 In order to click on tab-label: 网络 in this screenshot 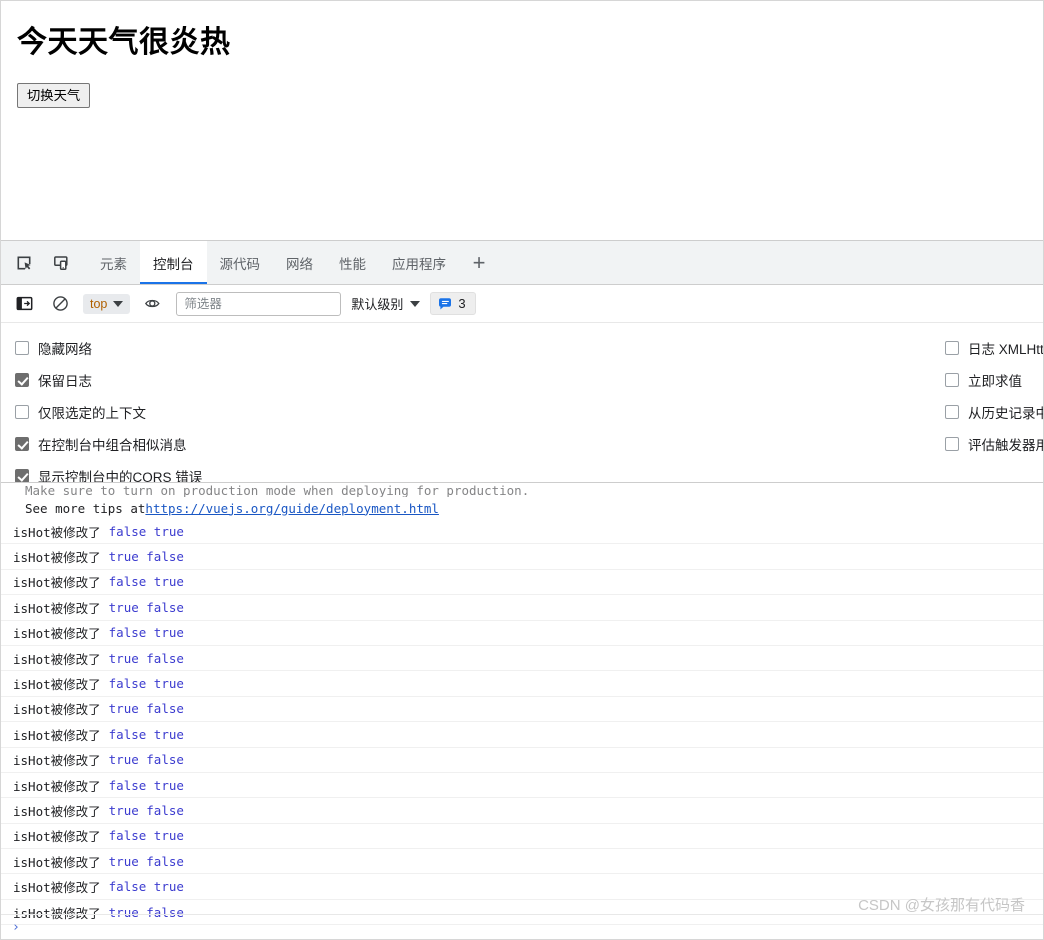, I will do `click(299, 264)`.